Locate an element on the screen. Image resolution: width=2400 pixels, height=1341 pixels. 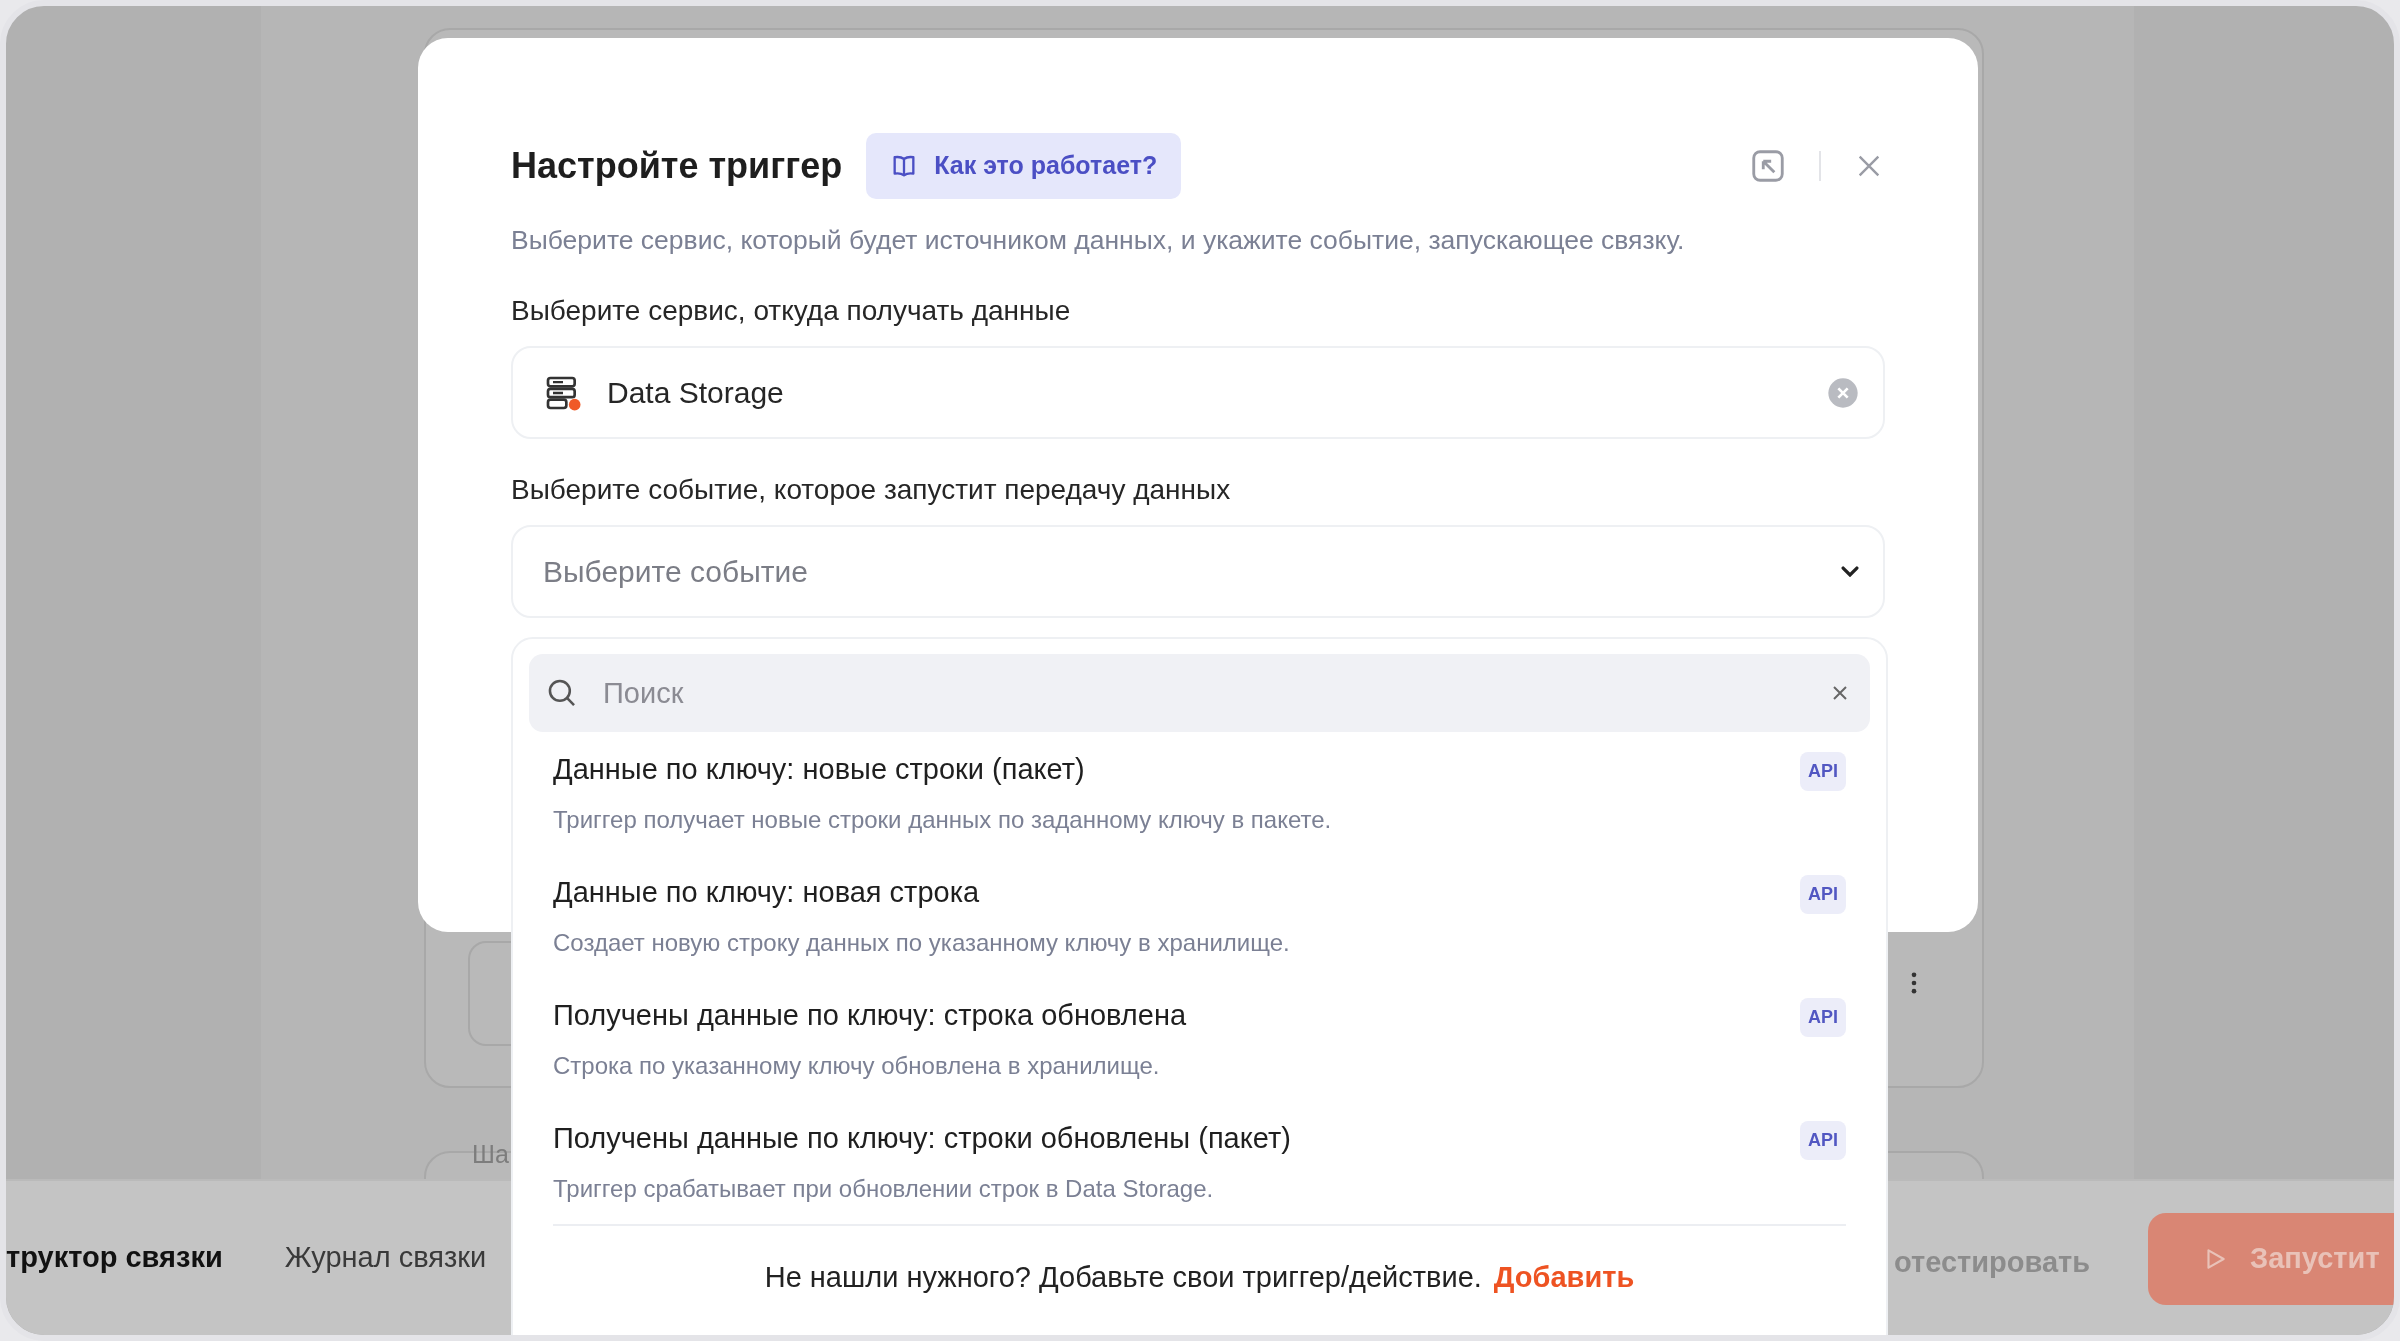
option-title: Получены данные по ключу: строки обновлены (пакет) is located at coordinates (922, 1138).